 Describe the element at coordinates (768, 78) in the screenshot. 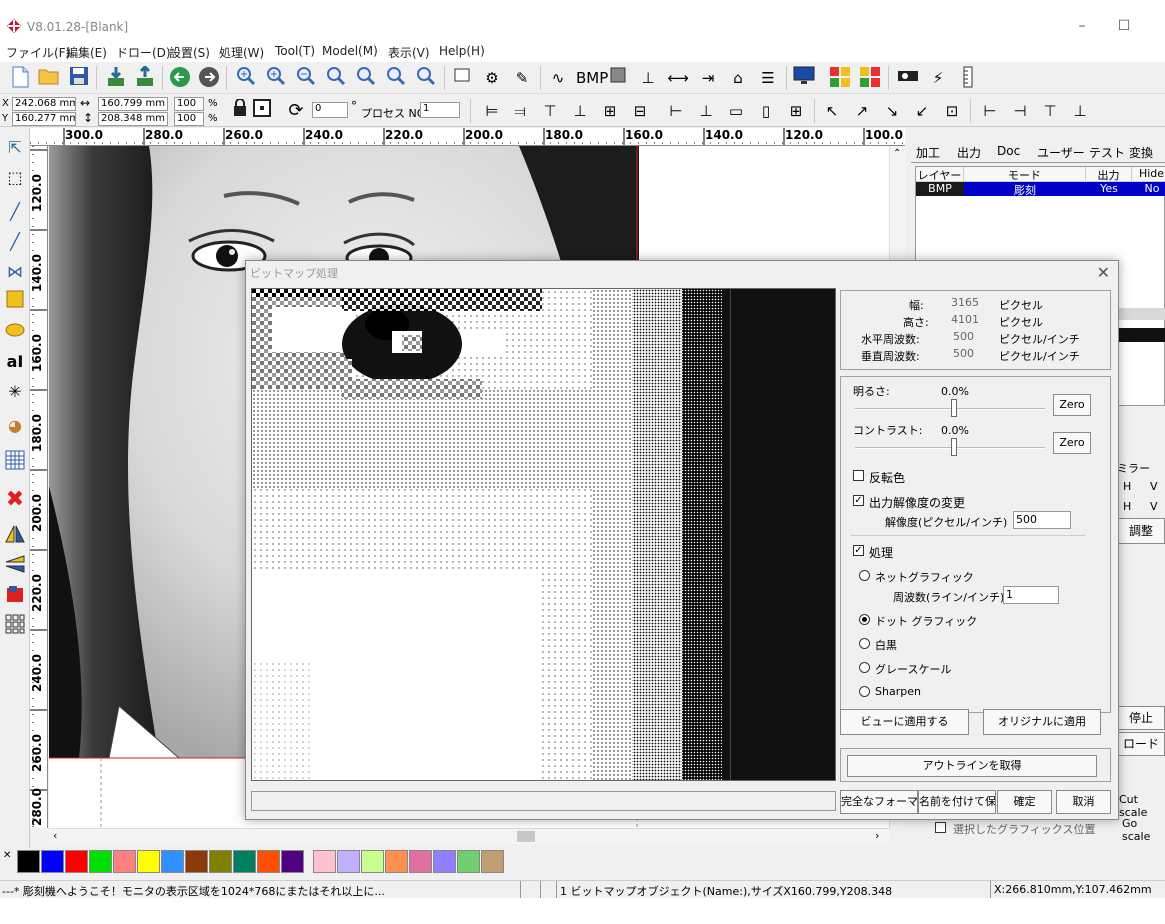

I see `list-icon: ☰` at that location.